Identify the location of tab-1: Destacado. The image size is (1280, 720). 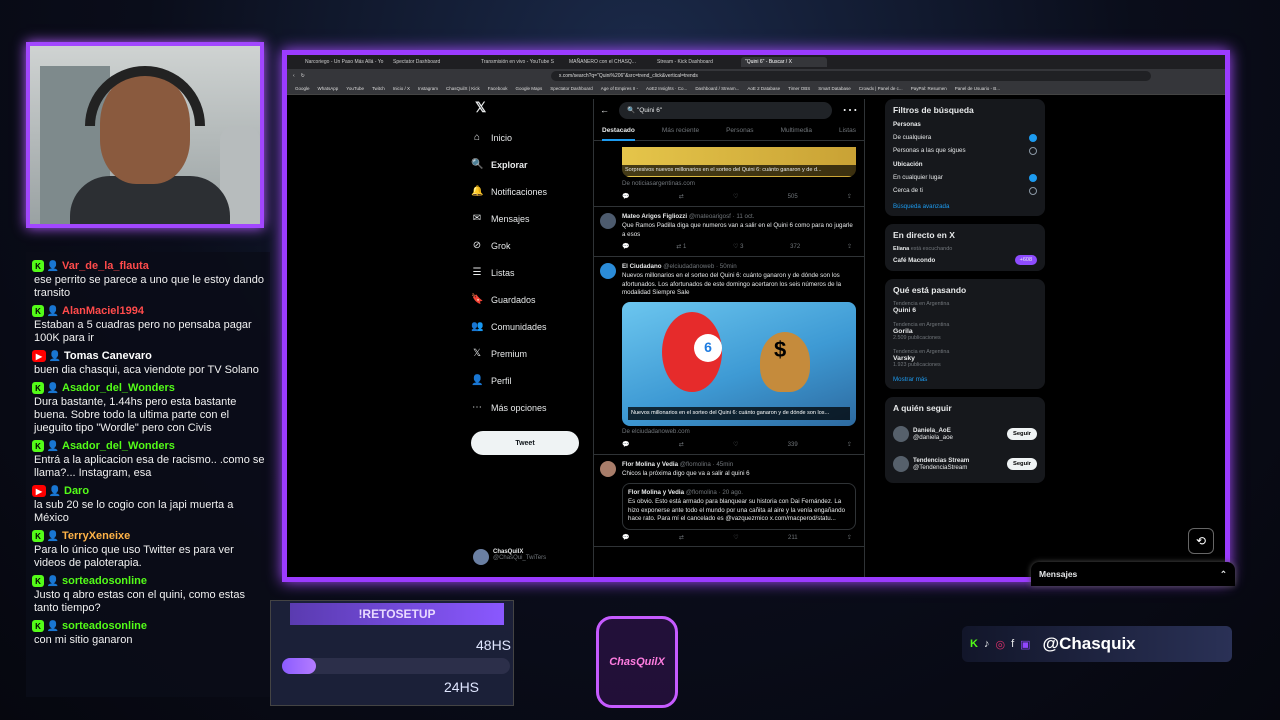
(618, 134).